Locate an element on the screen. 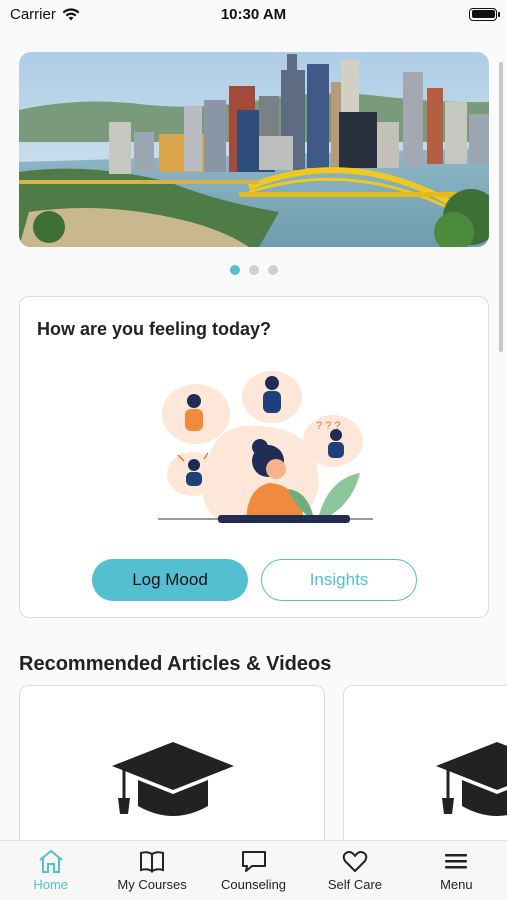 This screenshot has height=900, width=507. carousel-pagination is located at coordinates (253, 270).